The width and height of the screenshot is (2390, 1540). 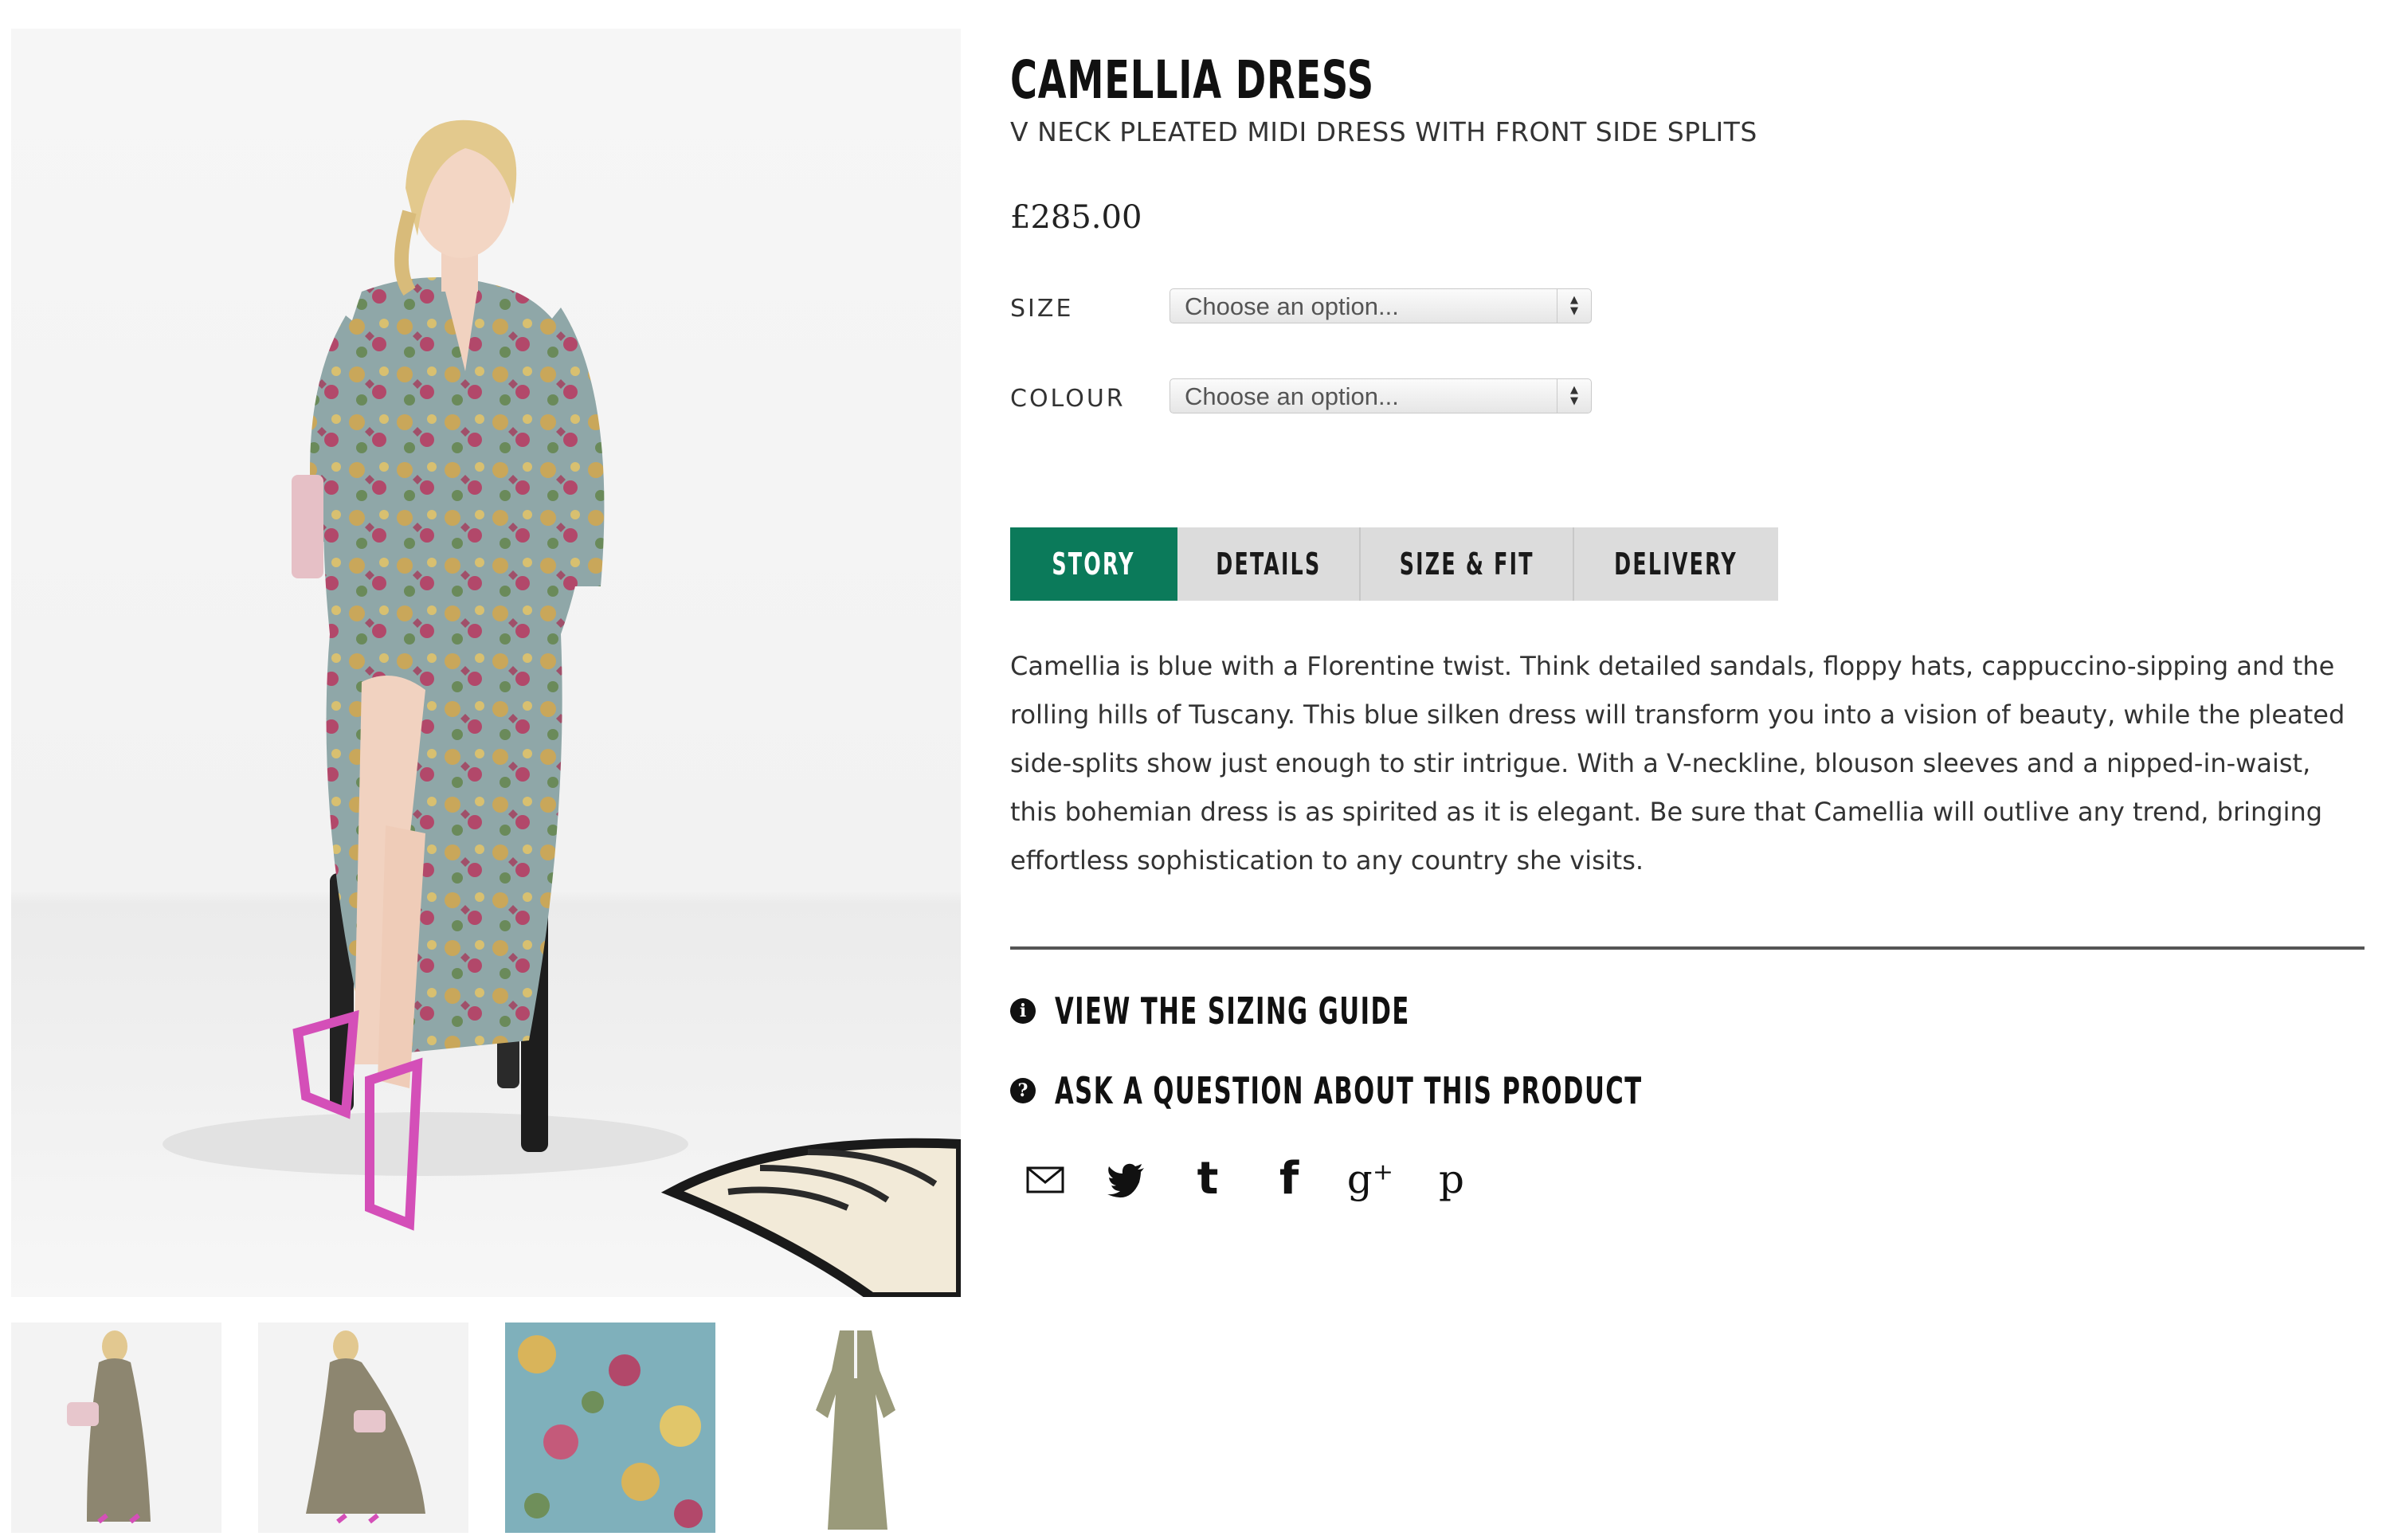 What do you see at coordinates (1023, 1011) in the screenshot?
I see `info-icon: i` at bounding box center [1023, 1011].